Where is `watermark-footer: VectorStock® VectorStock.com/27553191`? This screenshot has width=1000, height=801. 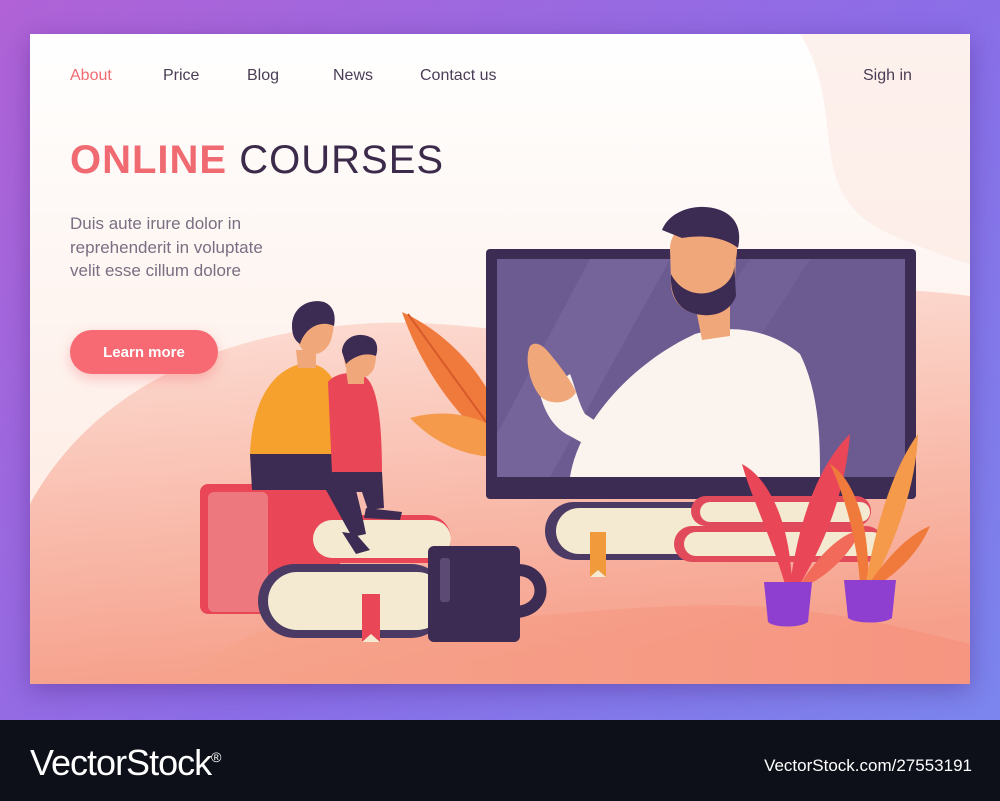
watermark-footer: VectorStock® VectorStock.com/27553191 is located at coordinates (500, 760).